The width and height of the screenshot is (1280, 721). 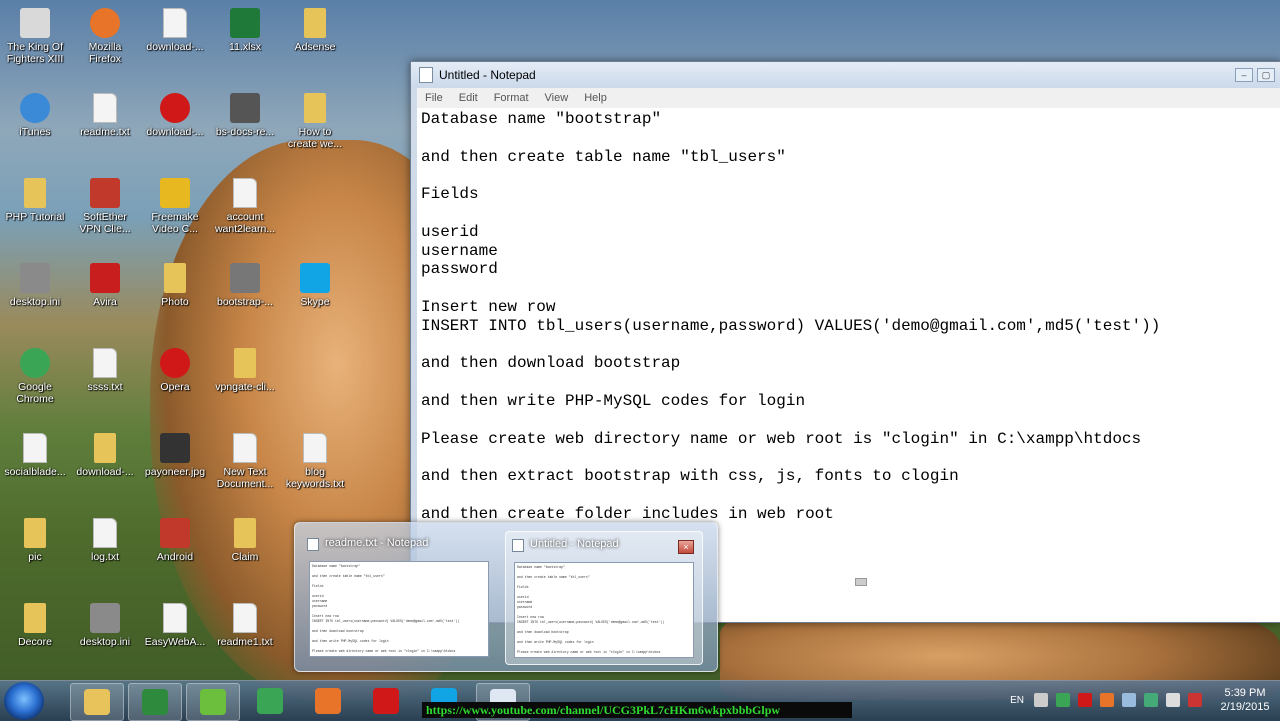 What do you see at coordinates (175, 285) in the screenshot?
I see `desktop-icon: Photo` at bounding box center [175, 285].